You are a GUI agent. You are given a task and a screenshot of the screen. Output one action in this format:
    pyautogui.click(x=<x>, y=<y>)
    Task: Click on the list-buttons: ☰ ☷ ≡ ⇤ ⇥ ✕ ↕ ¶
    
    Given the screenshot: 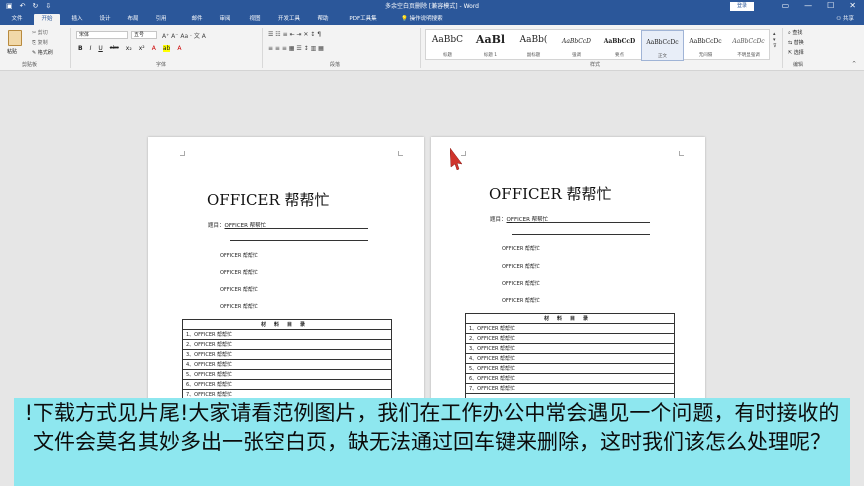 What is the action you would take?
    pyautogui.click(x=294, y=34)
    